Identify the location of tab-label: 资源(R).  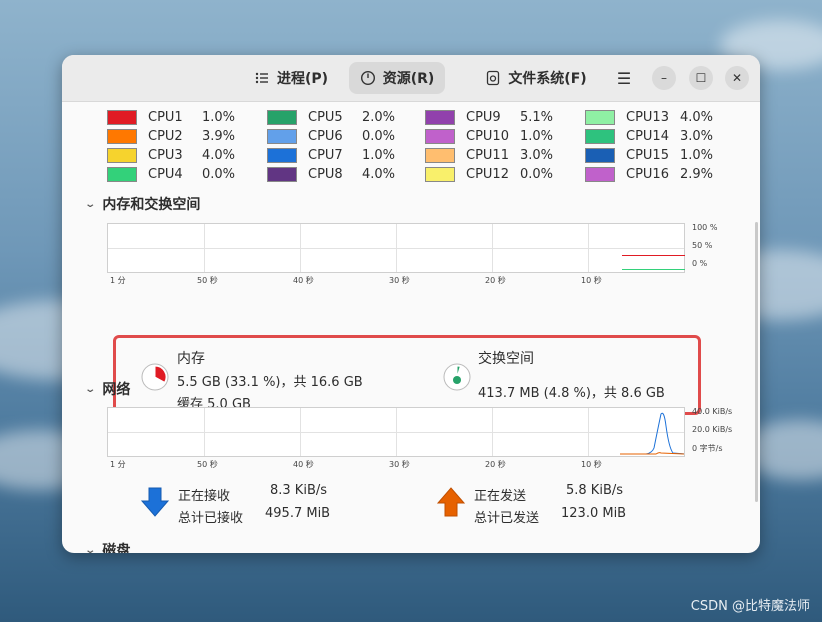
(408, 79).